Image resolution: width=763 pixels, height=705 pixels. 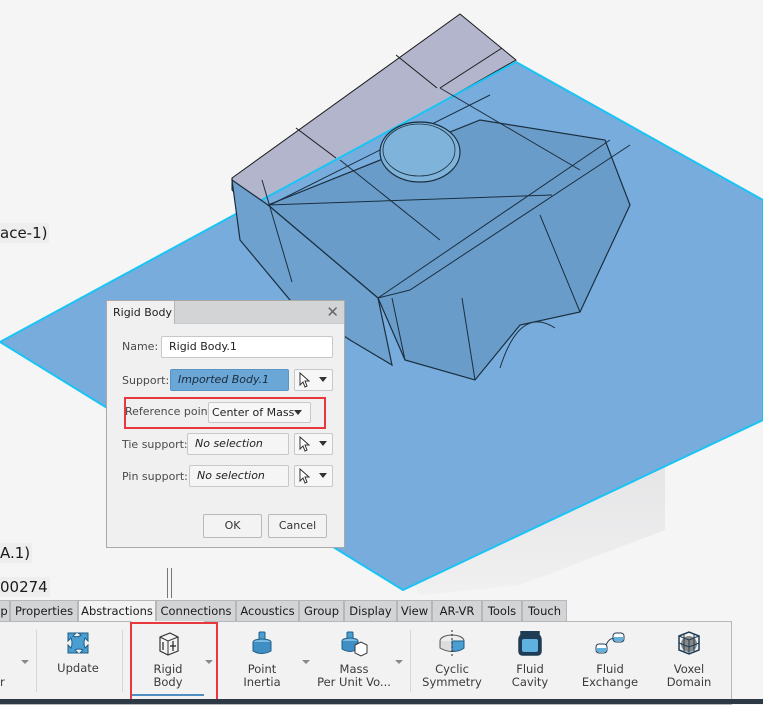 I want to click on tool-label: Rigid, so click(x=168, y=669).